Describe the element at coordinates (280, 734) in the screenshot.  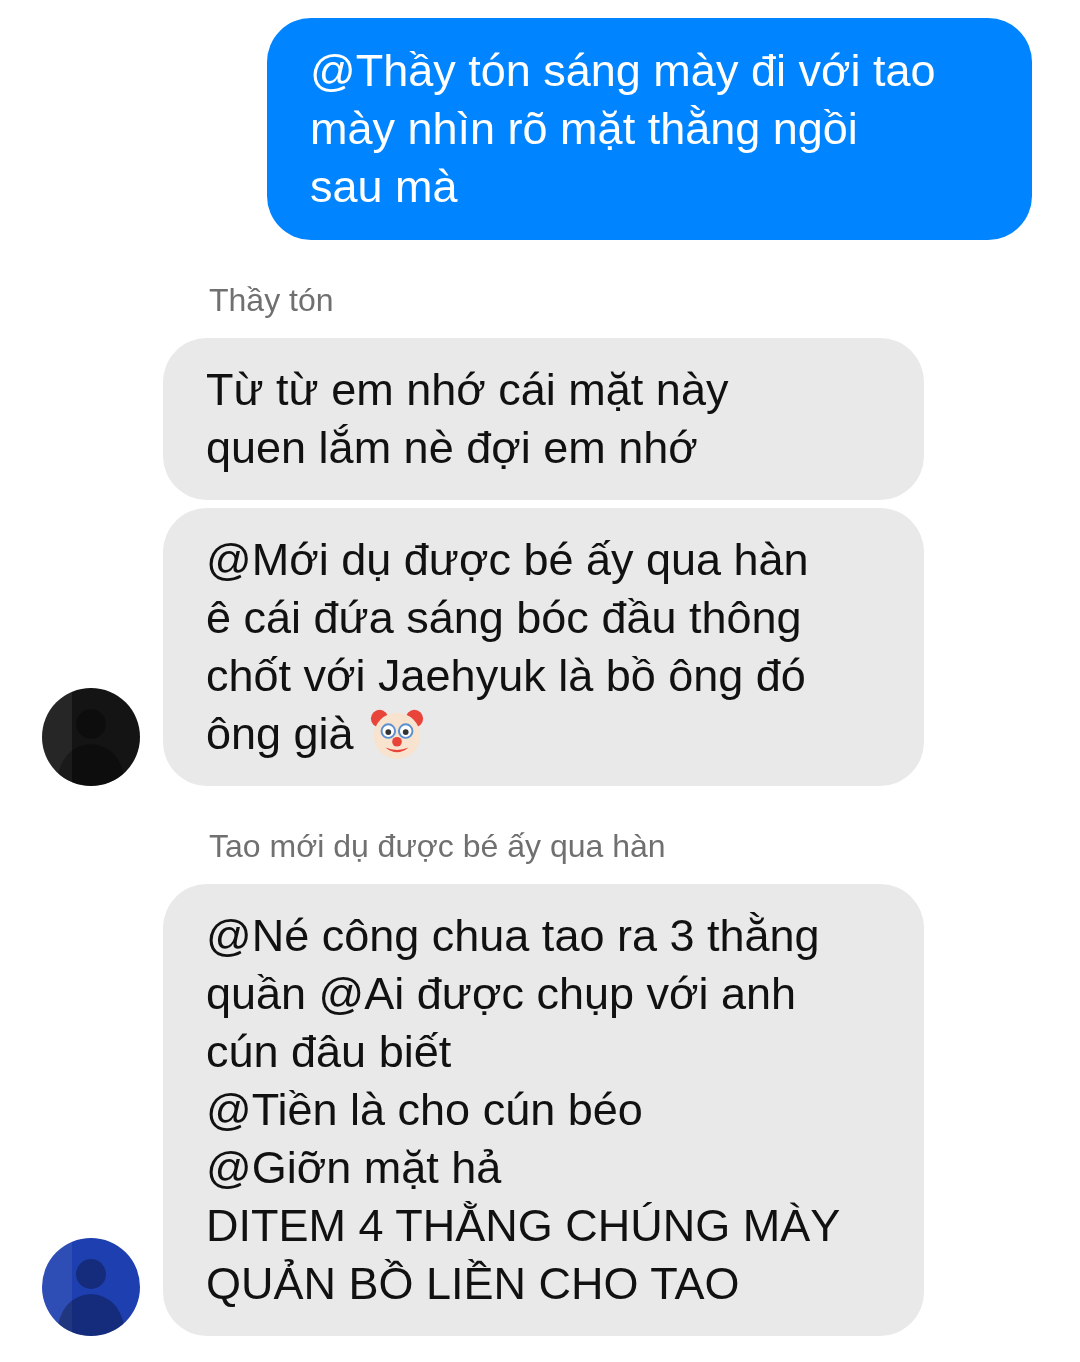
I see `message-text: ông già` at that location.